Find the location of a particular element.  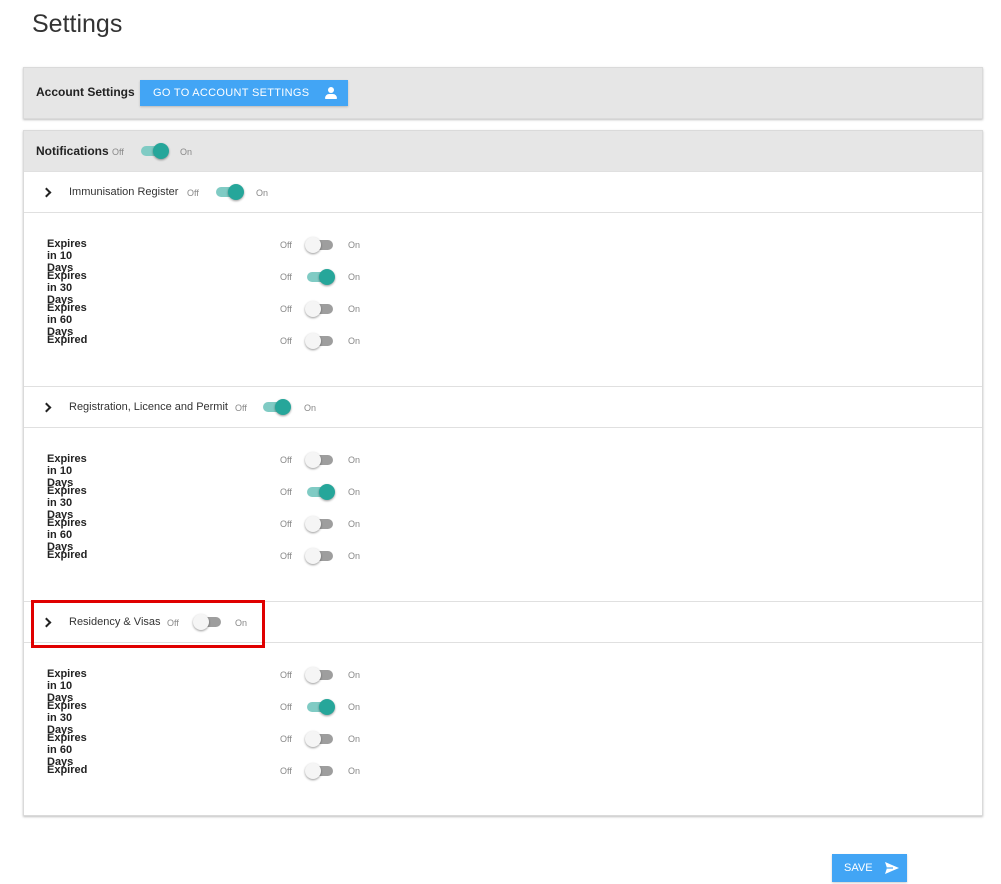

account-settings-card: Account Settings GO TO ACCOUNT SETTINGS is located at coordinates (503, 93).